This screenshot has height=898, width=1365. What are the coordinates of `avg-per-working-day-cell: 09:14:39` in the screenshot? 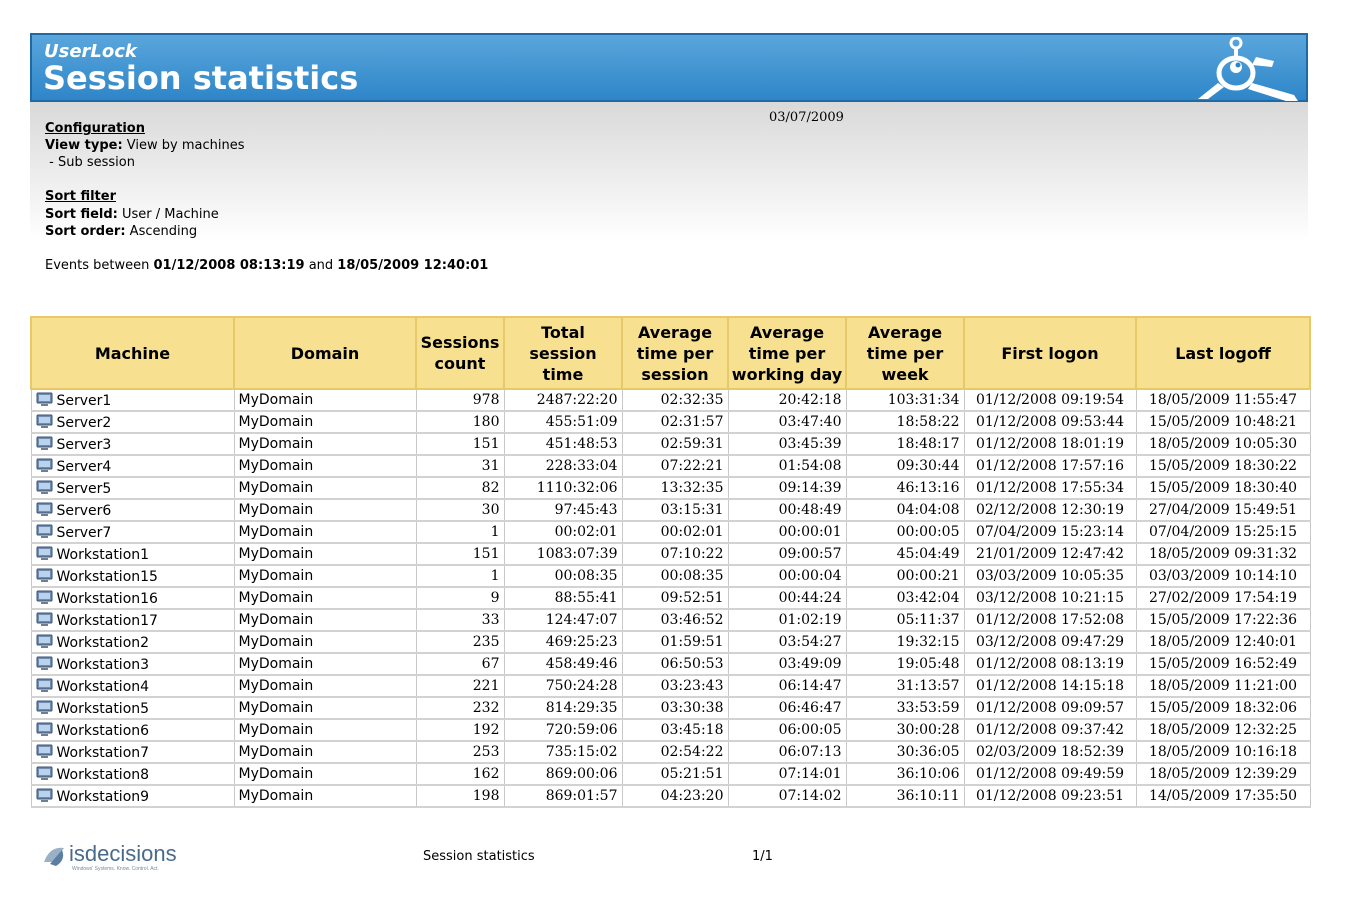 It's located at (787, 488).